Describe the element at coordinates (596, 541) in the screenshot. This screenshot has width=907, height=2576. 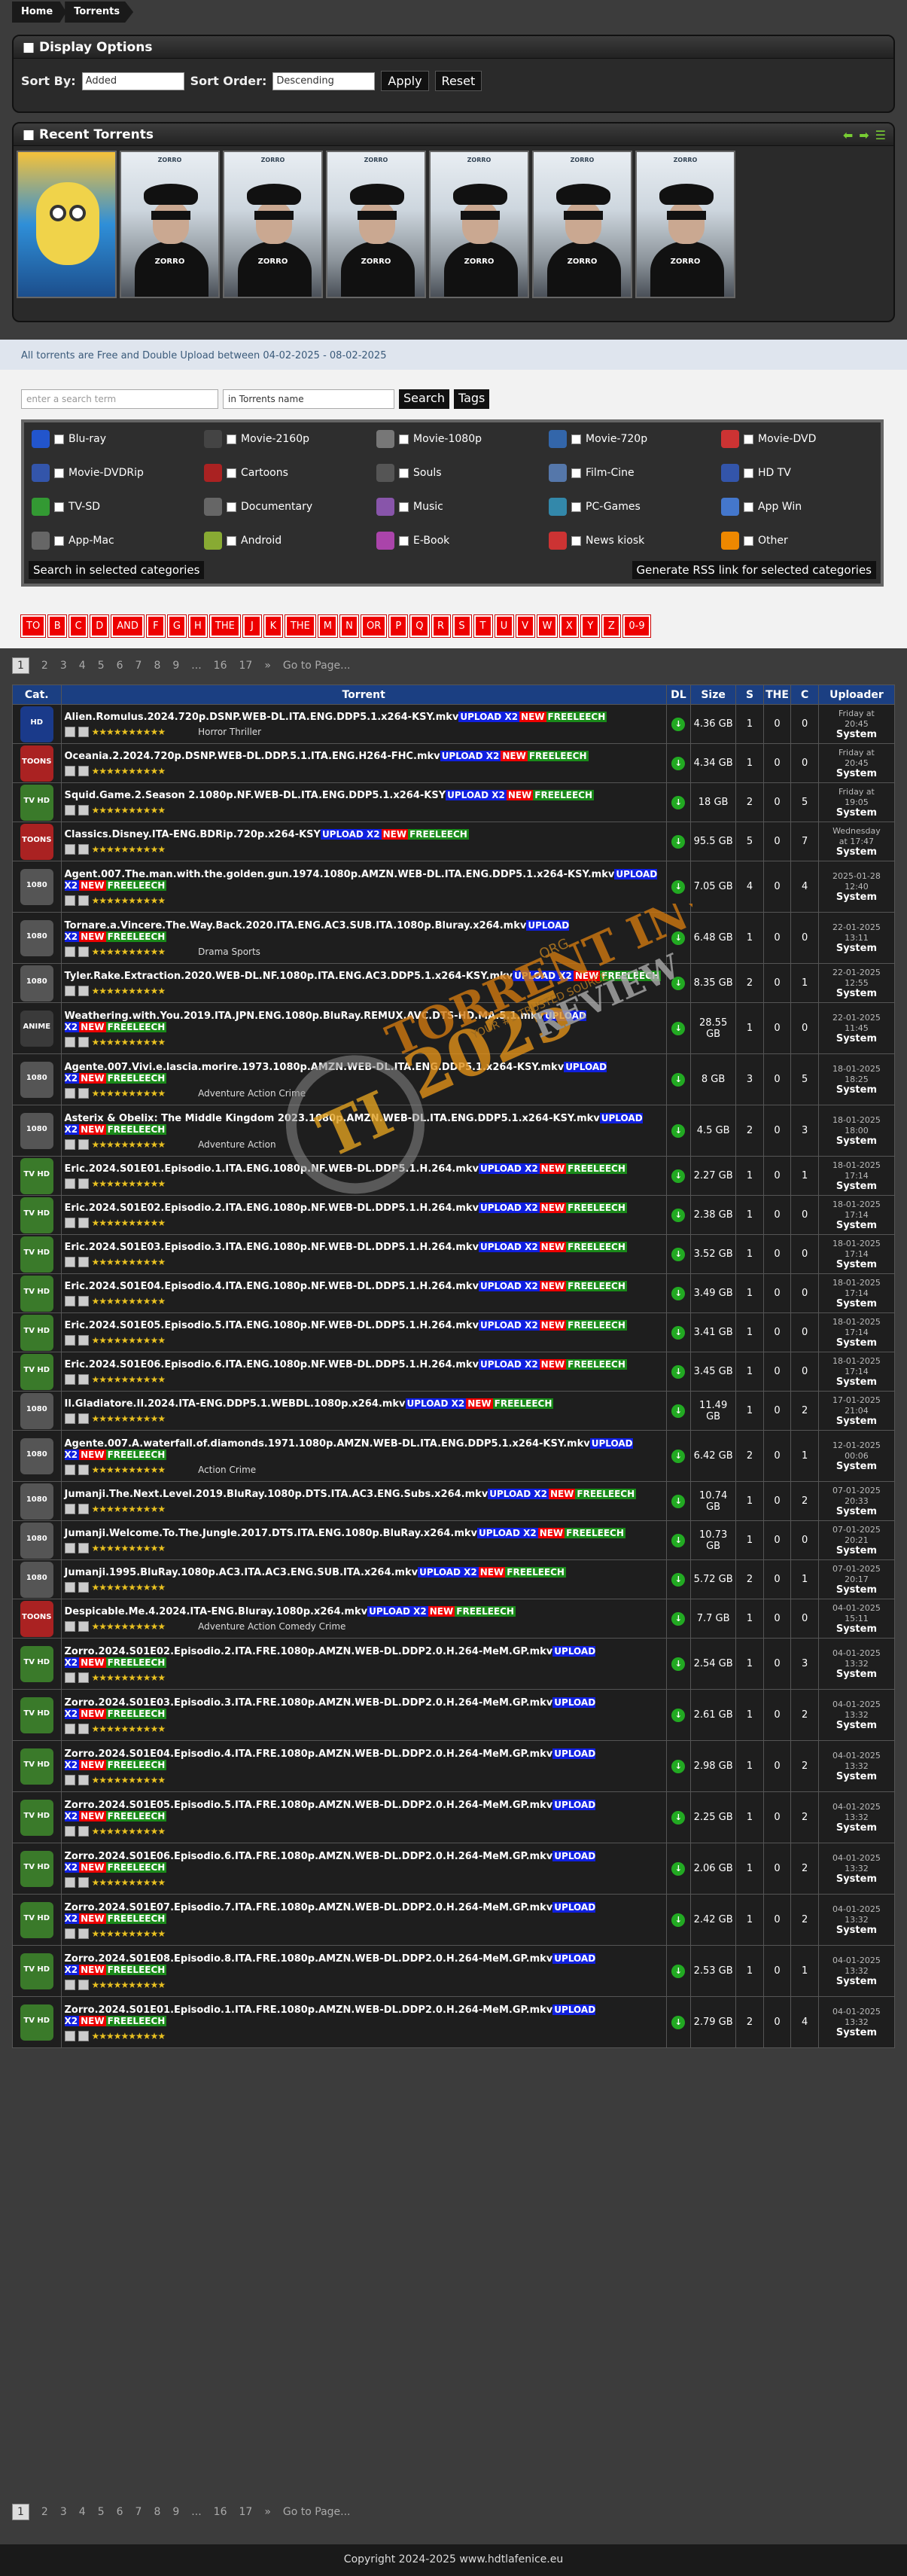
I see `category-news-kiosk: News kiosk` at that location.